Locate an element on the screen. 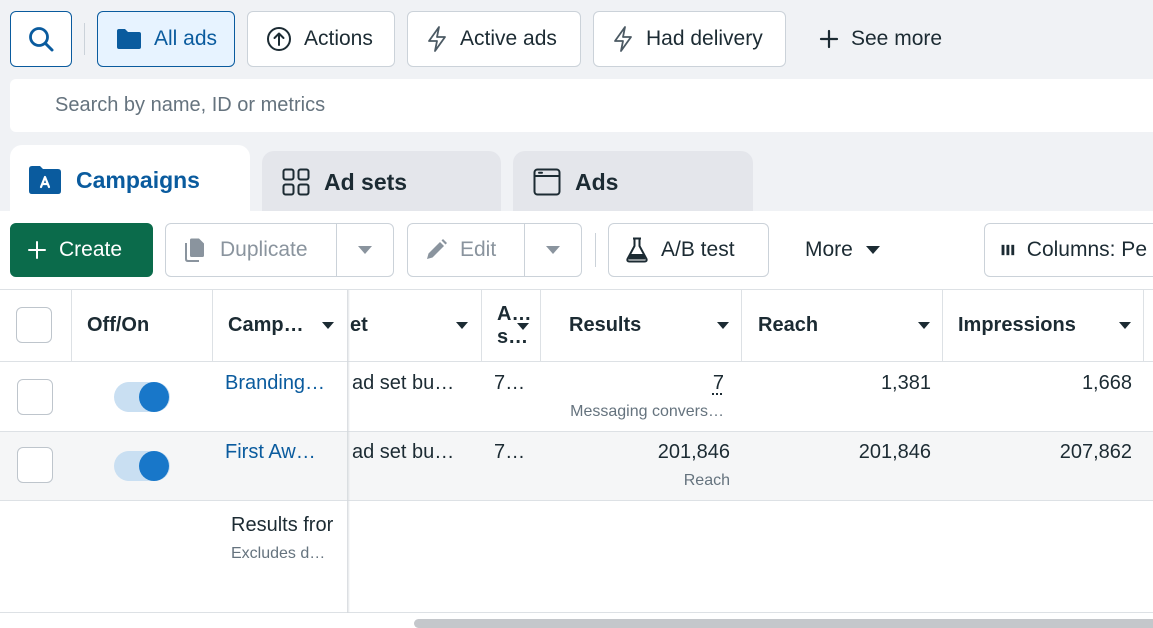 The height and width of the screenshot is (628, 1153). column-header-reach-label: Reach is located at coordinates (788, 325).